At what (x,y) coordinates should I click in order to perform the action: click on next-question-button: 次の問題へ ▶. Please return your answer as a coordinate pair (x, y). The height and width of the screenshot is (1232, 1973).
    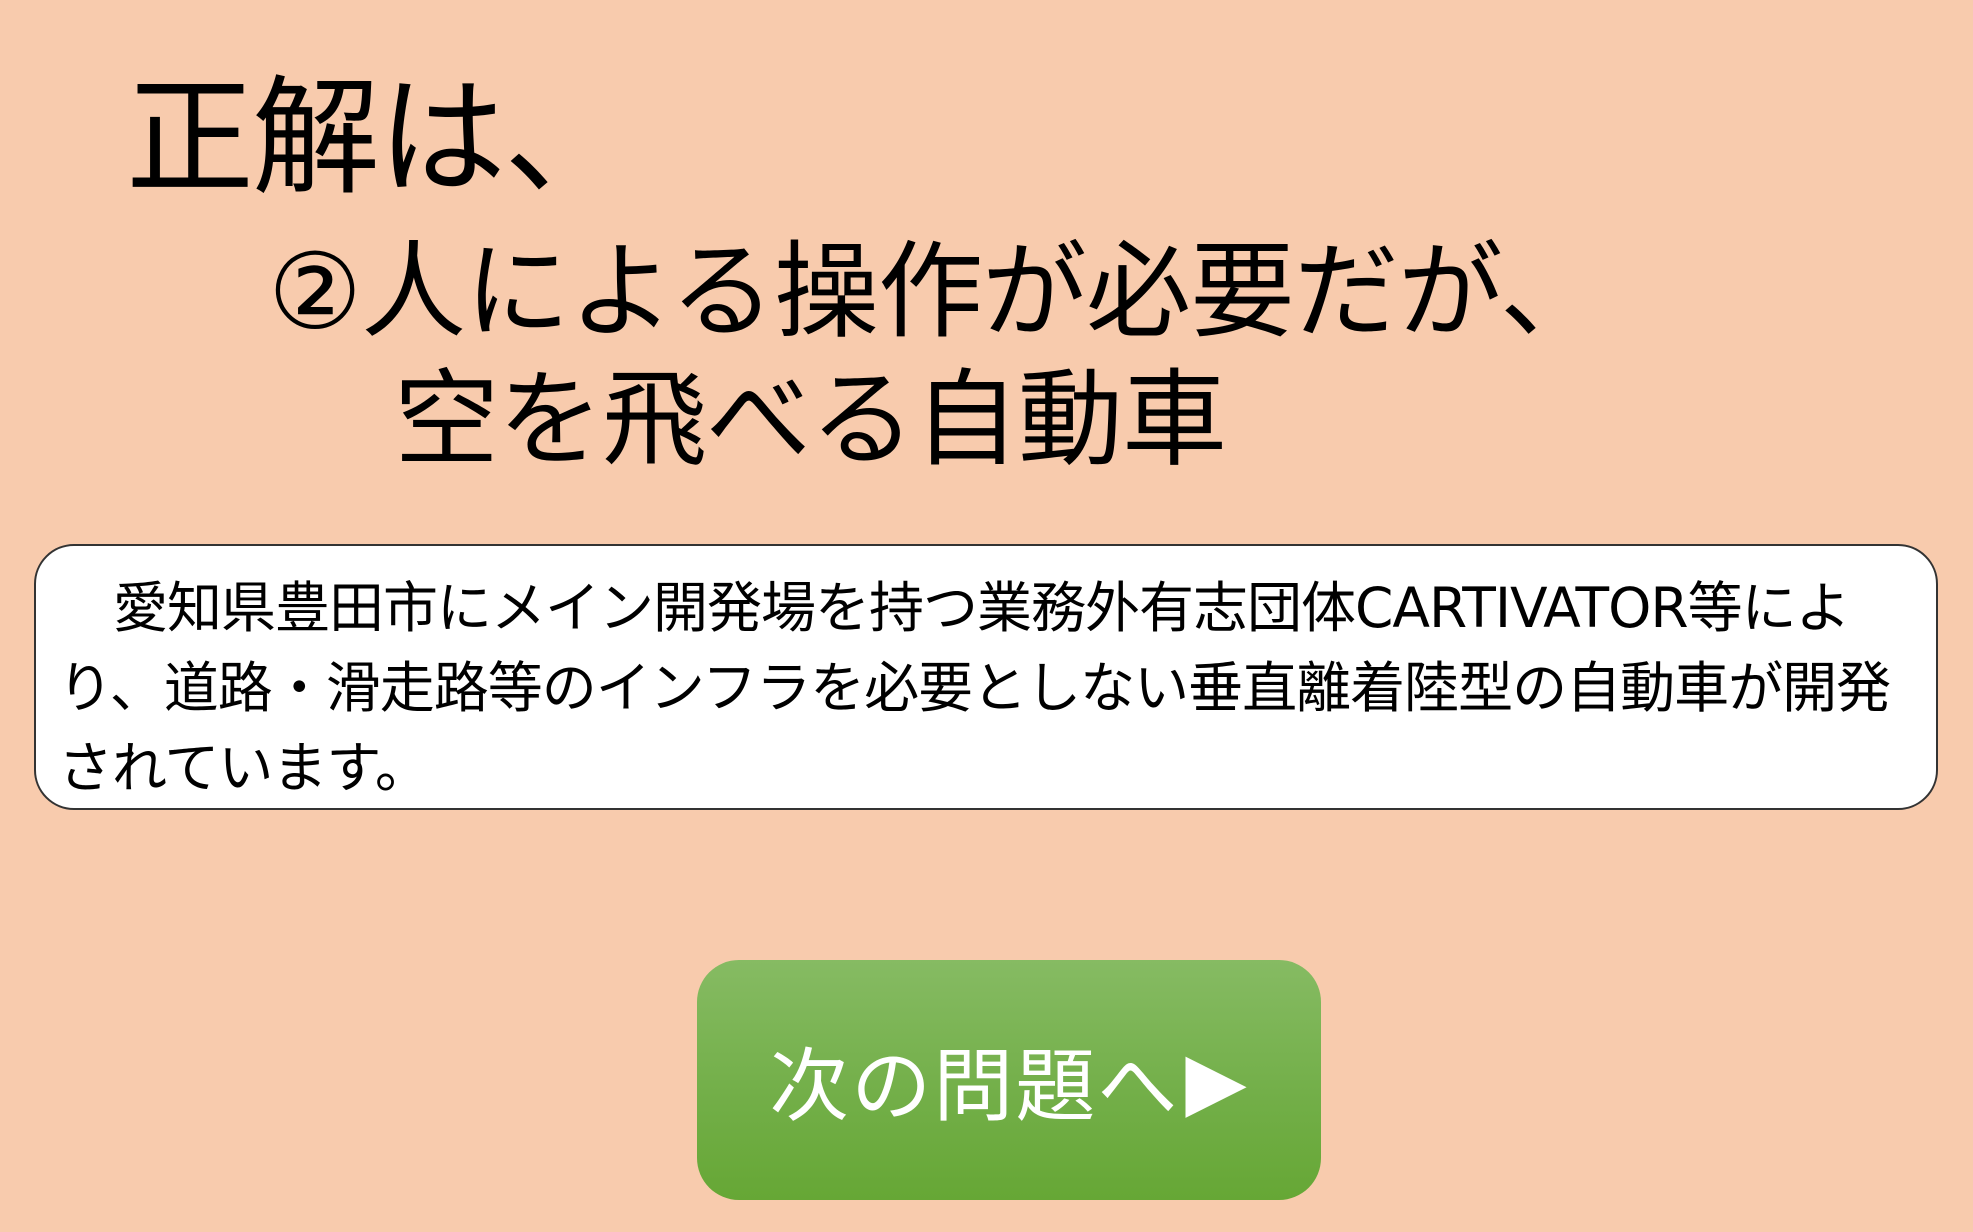
    Looking at the image, I should click on (1009, 1080).